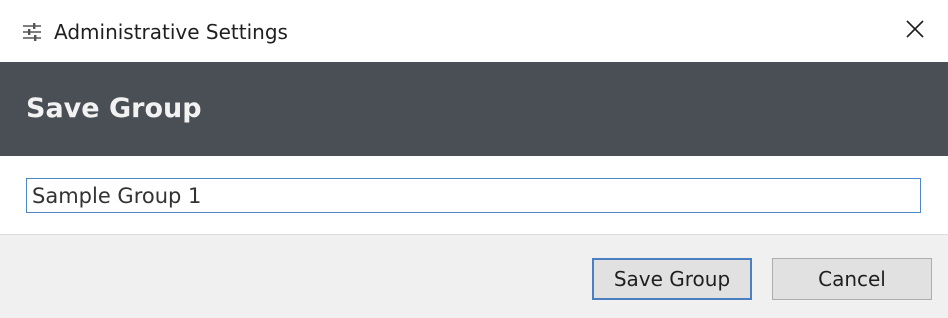 The image size is (948, 318). I want to click on sliders-icon, so click(32, 32).